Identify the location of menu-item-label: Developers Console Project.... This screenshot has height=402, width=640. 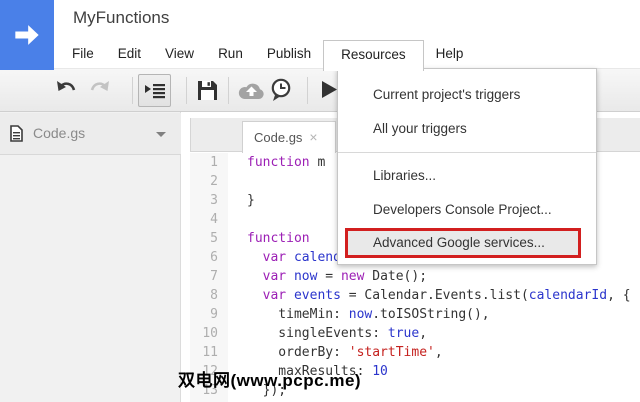
(462, 209).